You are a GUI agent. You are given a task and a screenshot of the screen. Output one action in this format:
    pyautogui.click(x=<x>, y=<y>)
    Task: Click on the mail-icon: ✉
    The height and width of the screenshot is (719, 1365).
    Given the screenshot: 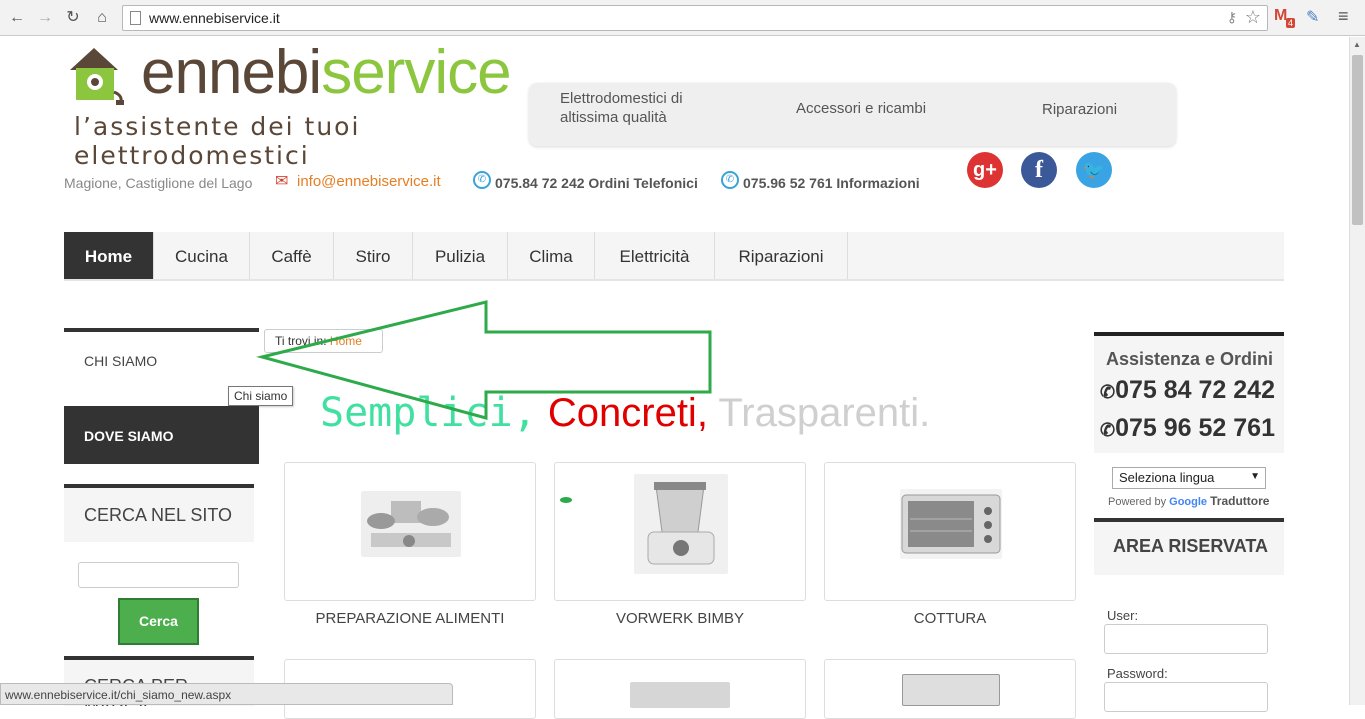 What is the action you would take?
    pyautogui.click(x=282, y=181)
    